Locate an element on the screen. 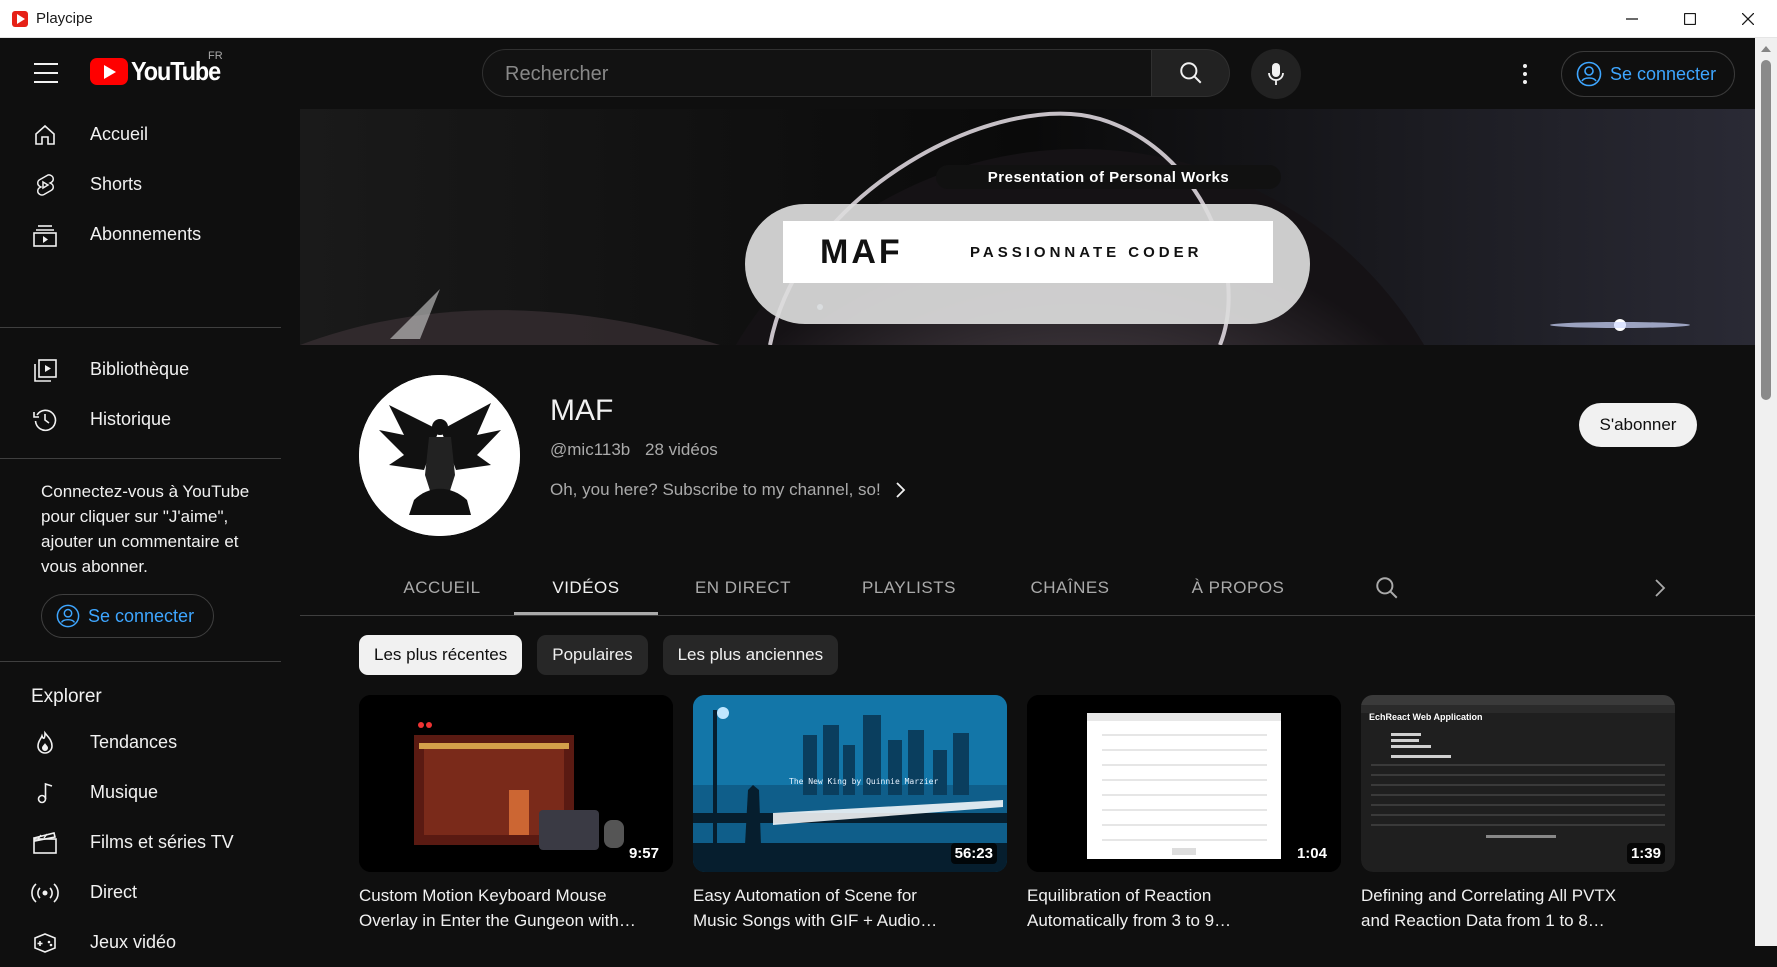 This screenshot has width=1777, height=967. sidebar-item-shorts: Shorts is located at coordinates (140, 184).